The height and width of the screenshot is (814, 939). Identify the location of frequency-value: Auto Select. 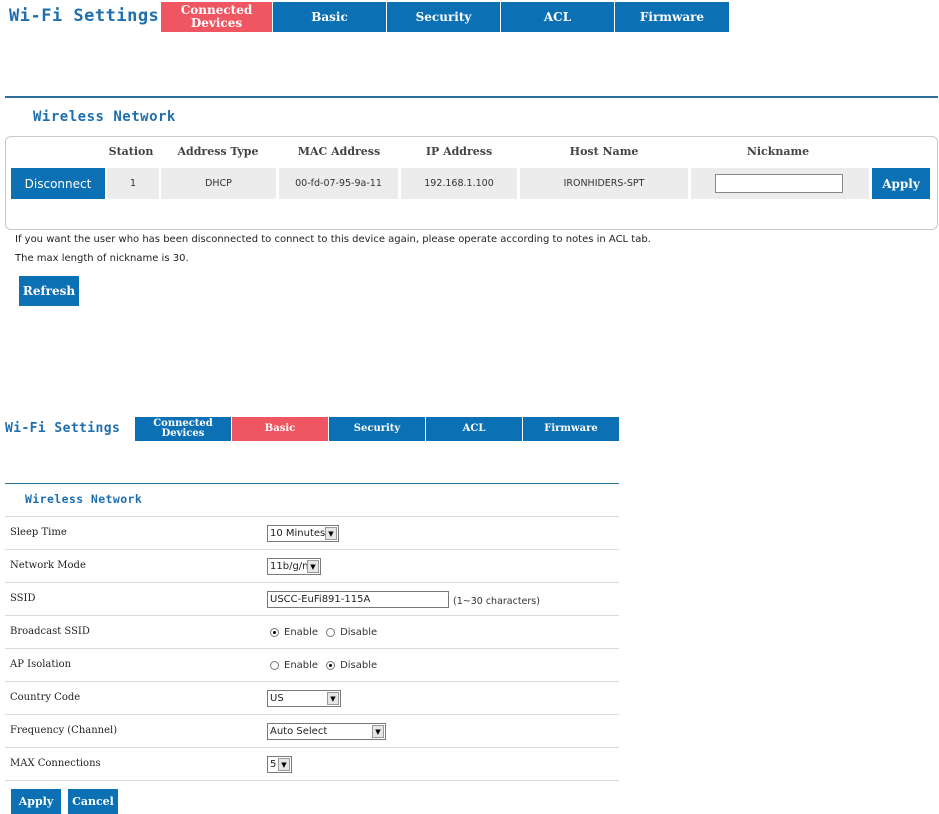
(299, 731).